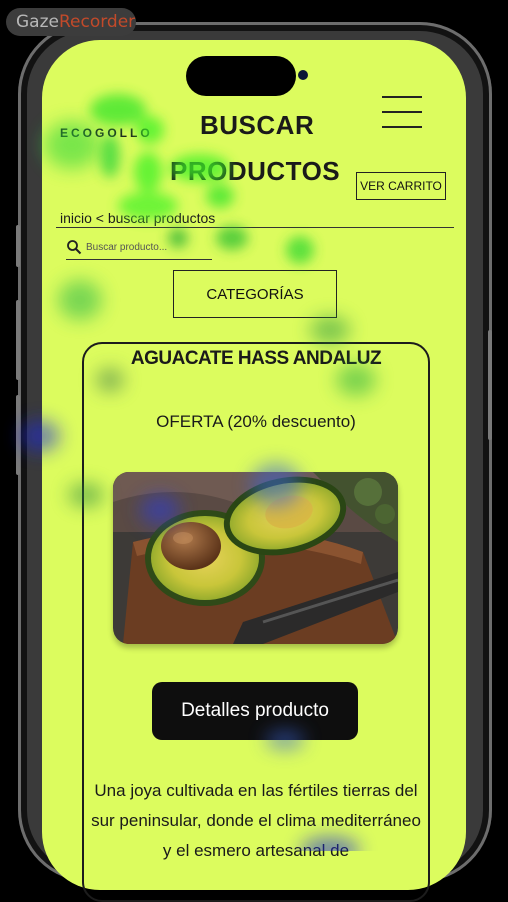  Describe the element at coordinates (241, 76) in the screenshot. I see `dynamic-island` at that location.